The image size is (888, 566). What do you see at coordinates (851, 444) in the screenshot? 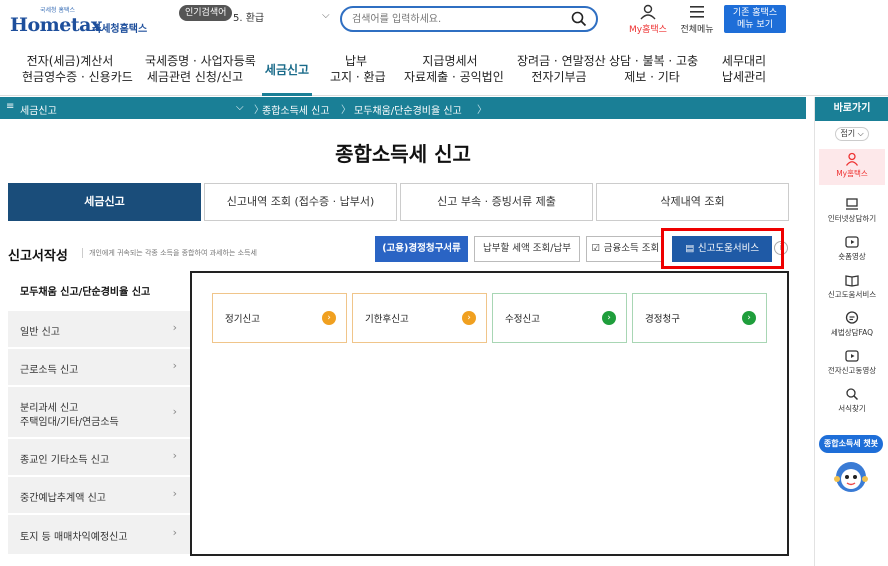
I see `chatbot-button: 종합소득세 챗봇` at bounding box center [851, 444].